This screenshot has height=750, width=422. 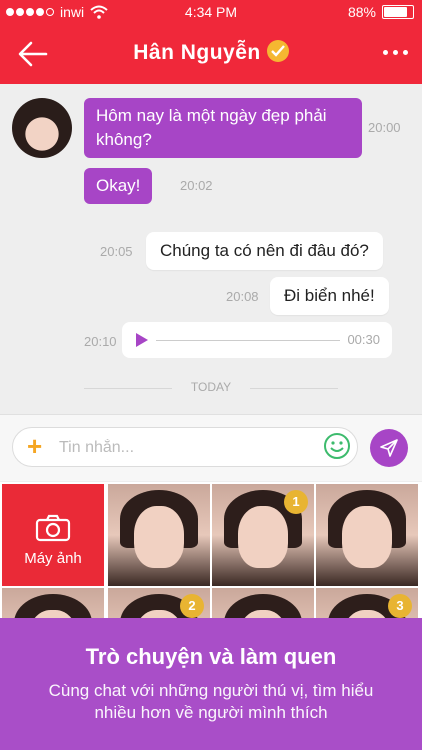 I want to click on promo-title: Trò chuyện và làm quen, so click(x=211, y=656).